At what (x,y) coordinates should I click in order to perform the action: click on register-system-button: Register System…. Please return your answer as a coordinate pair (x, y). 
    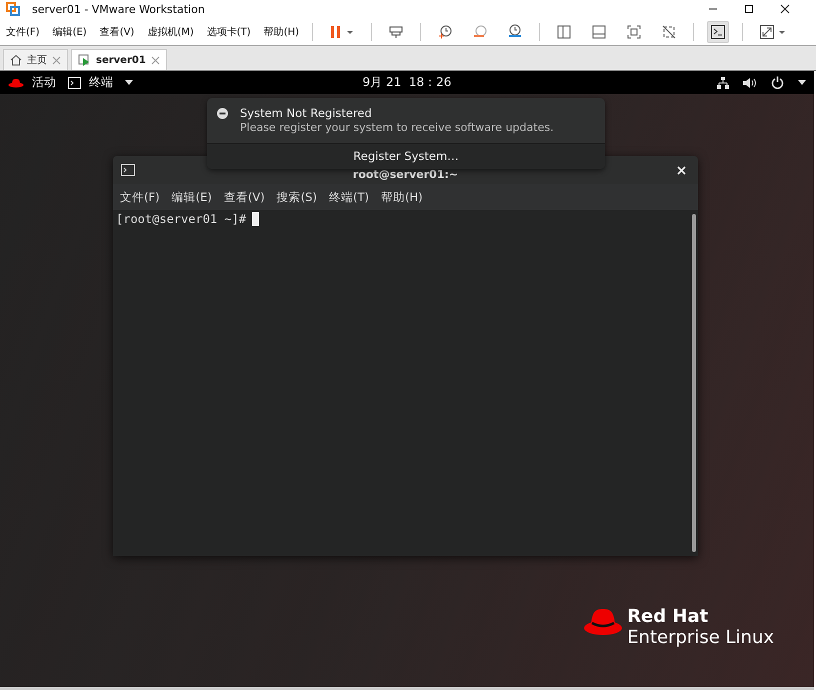
    Looking at the image, I should click on (406, 156).